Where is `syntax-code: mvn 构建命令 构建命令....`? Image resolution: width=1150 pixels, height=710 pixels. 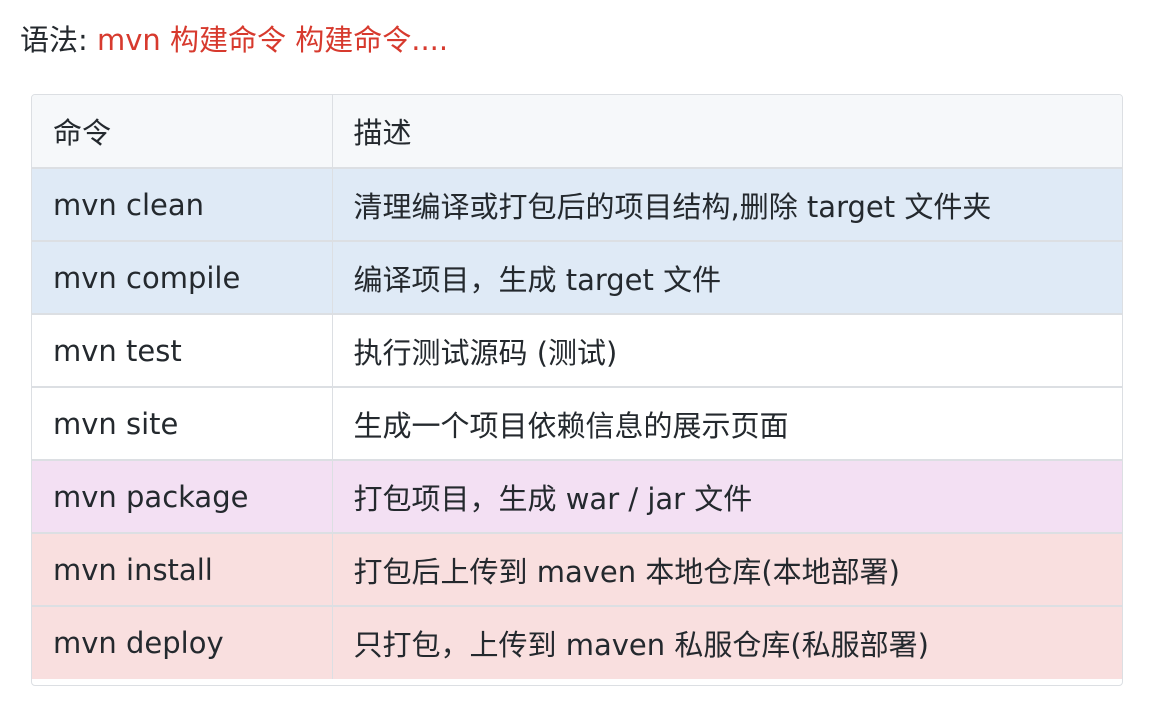 syntax-code: mvn 构建命令 构建命令.... is located at coordinates (273, 40).